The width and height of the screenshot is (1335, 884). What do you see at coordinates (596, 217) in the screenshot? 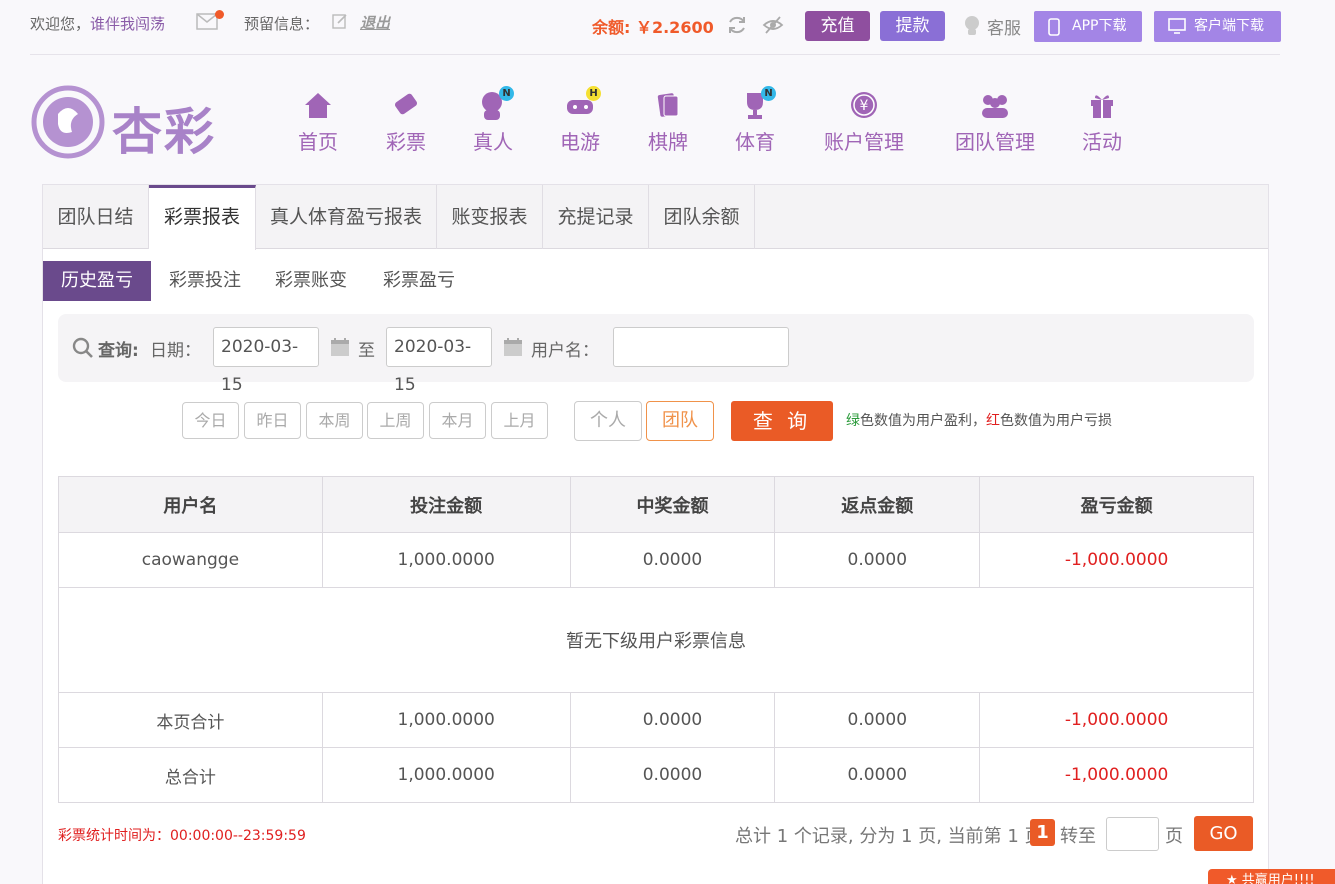
I see `tab-deposit-withdraw: 充提记录` at bounding box center [596, 217].